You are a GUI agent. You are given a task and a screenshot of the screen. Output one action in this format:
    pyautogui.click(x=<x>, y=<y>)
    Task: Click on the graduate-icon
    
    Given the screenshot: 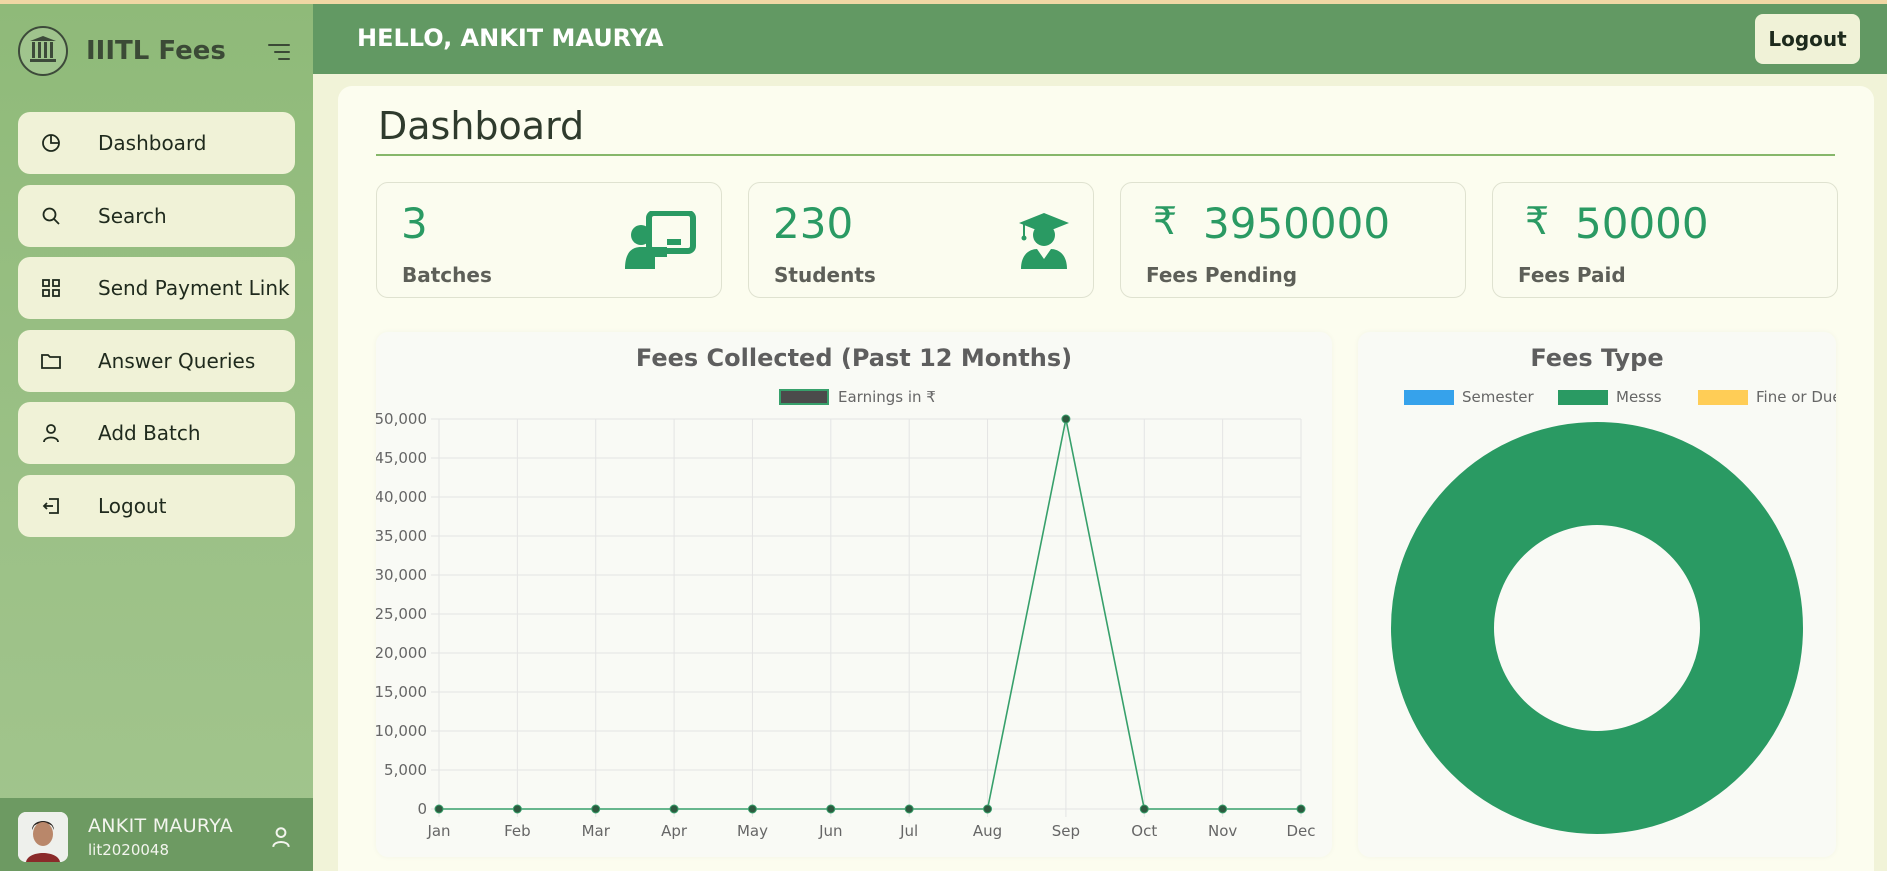 What is the action you would take?
    pyautogui.click(x=1044, y=243)
    